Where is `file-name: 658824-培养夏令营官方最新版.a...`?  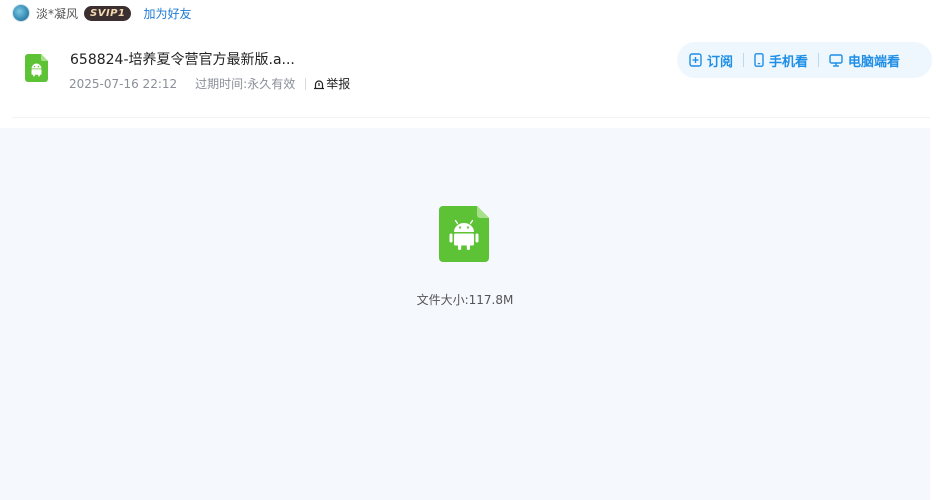
file-name: 658824-培养夏令营官方最新版.a... is located at coordinates (182, 60).